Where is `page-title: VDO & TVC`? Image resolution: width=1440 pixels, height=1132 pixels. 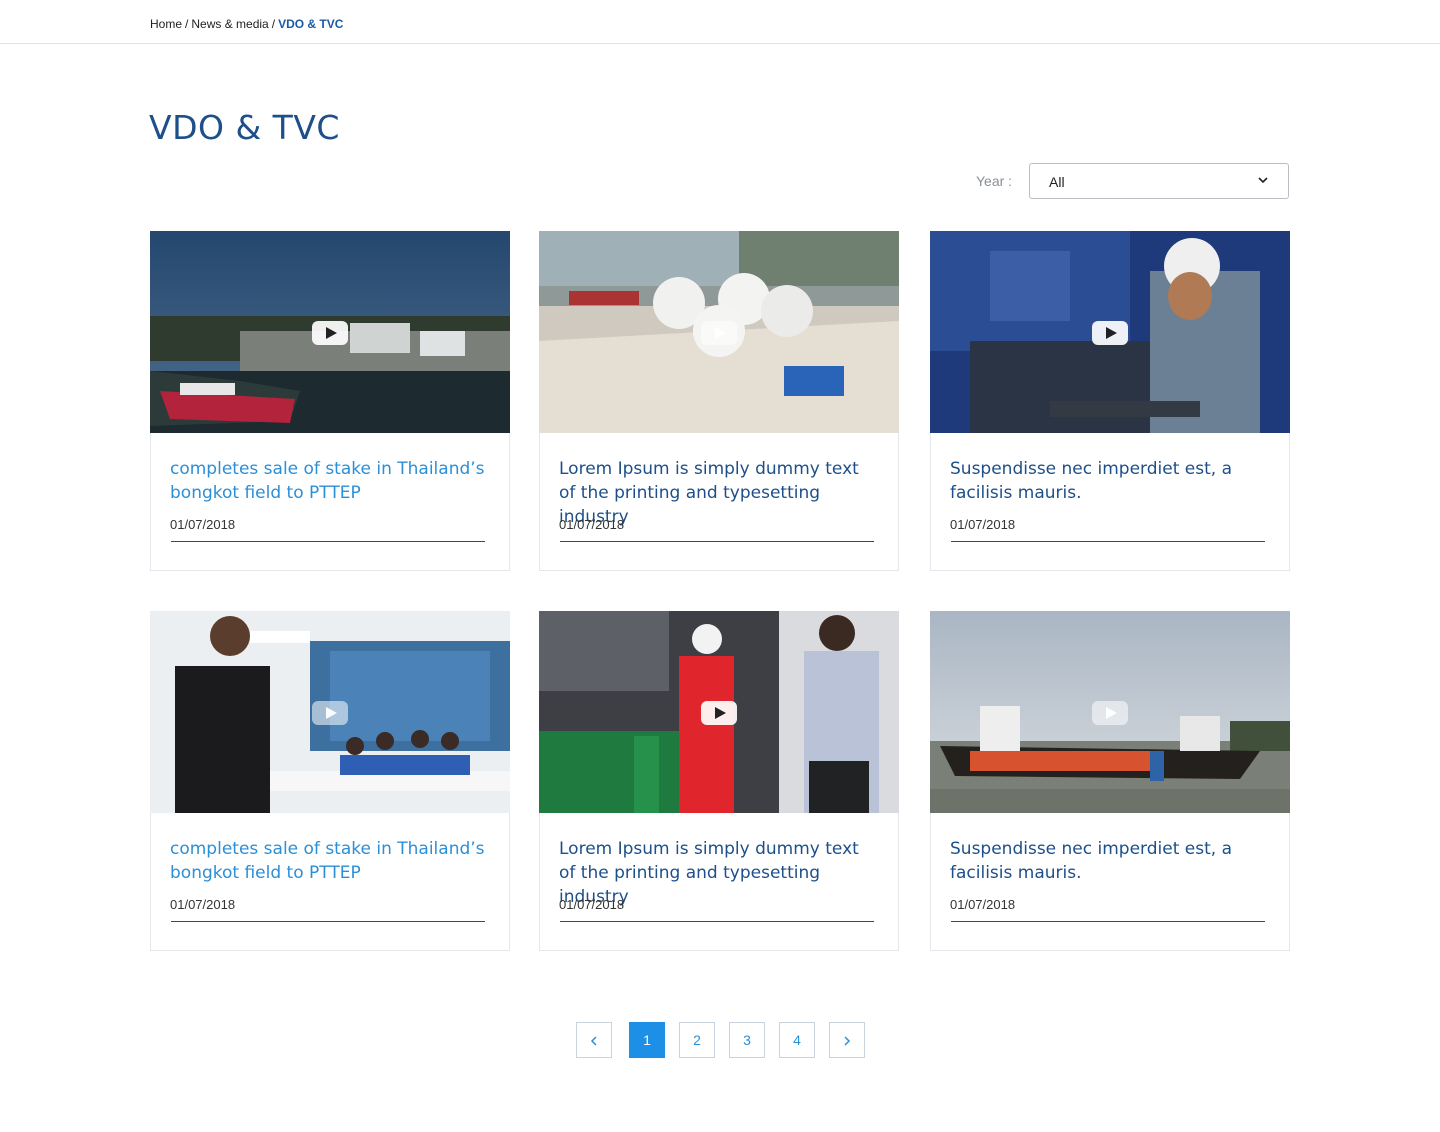 page-title: VDO & TVC is located at coordinates (244, 127).